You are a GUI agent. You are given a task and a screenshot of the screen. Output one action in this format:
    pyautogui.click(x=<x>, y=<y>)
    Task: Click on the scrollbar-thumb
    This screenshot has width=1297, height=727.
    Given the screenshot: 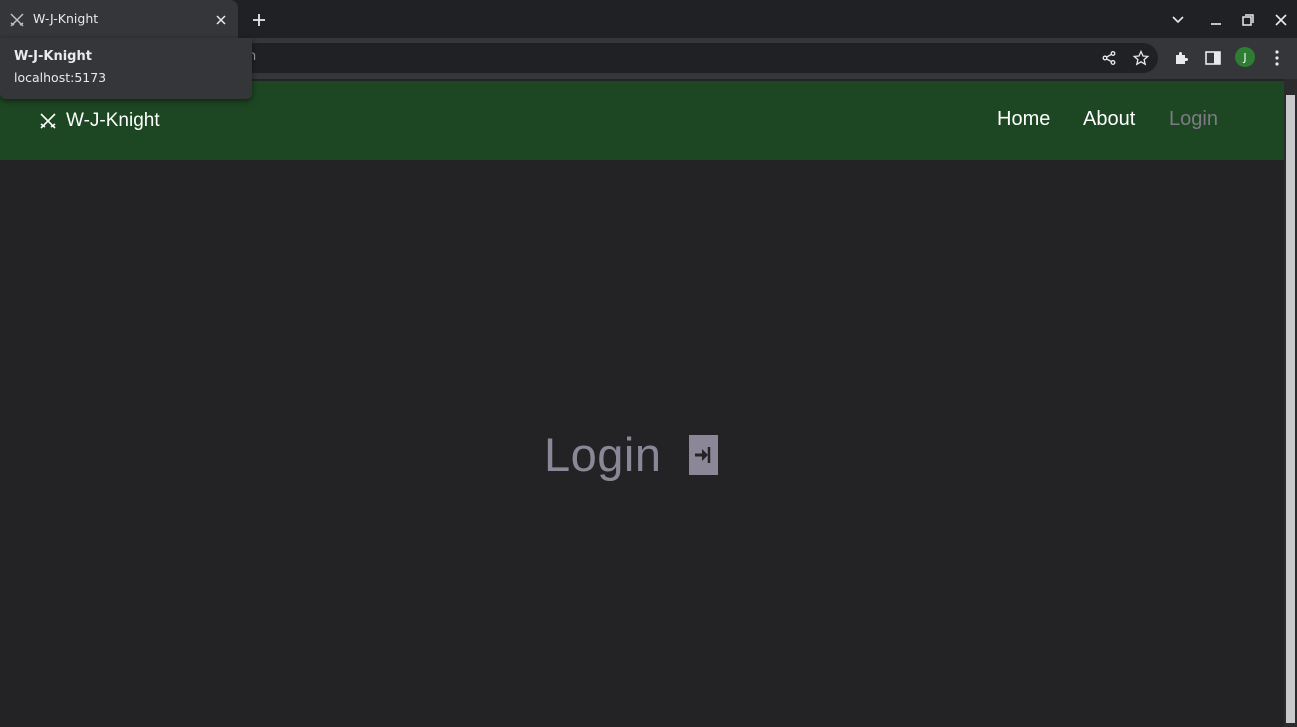 What is the action you would take?
    pyautogui.click(x=1290, y=409)
    